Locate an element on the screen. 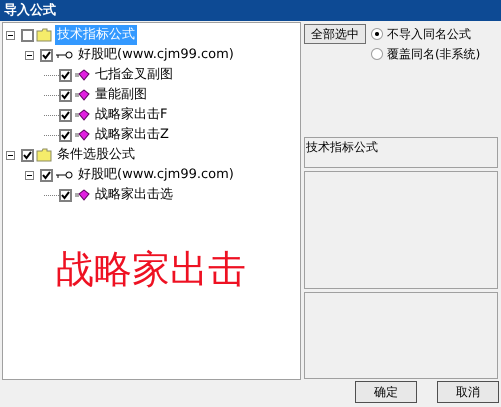 Image resolution: width=501 pixels, height=407 pixels. select-all-button: 全部选中 is located at coordinates (335, 34).